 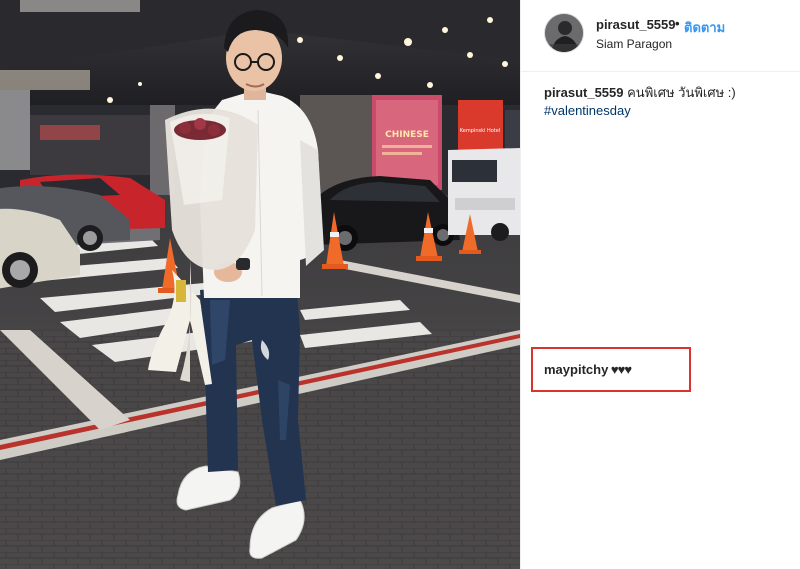 I want to click on advert-sign: CHINESE, so click(x=407, y=142).